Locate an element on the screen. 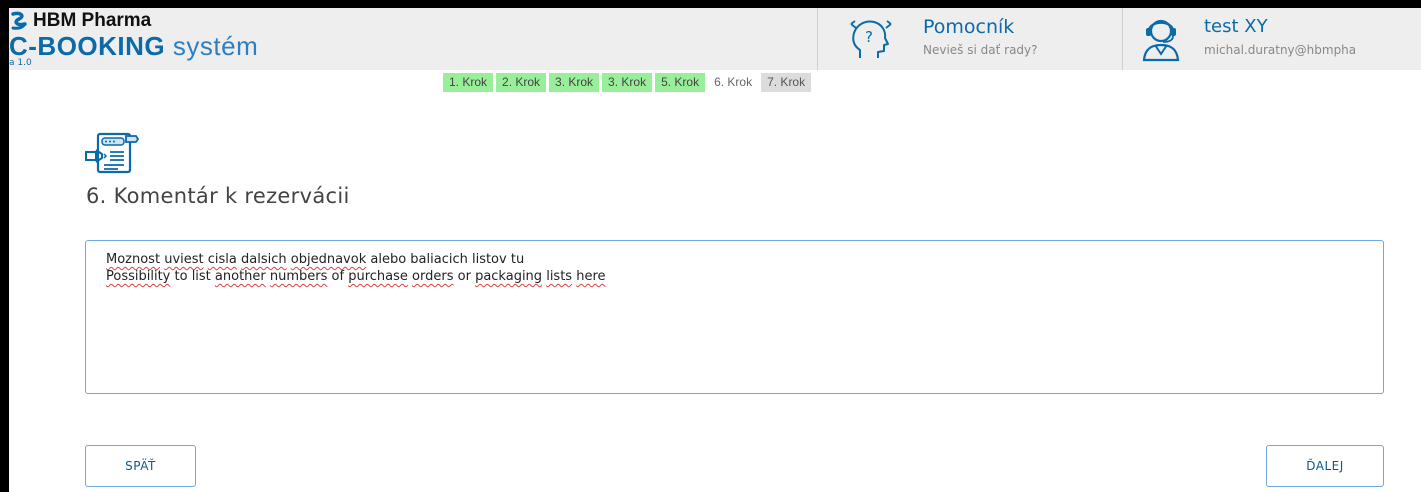 The image size is (1421, 492). next-button: ĎALEJ is located at coordinates (1325, 466).